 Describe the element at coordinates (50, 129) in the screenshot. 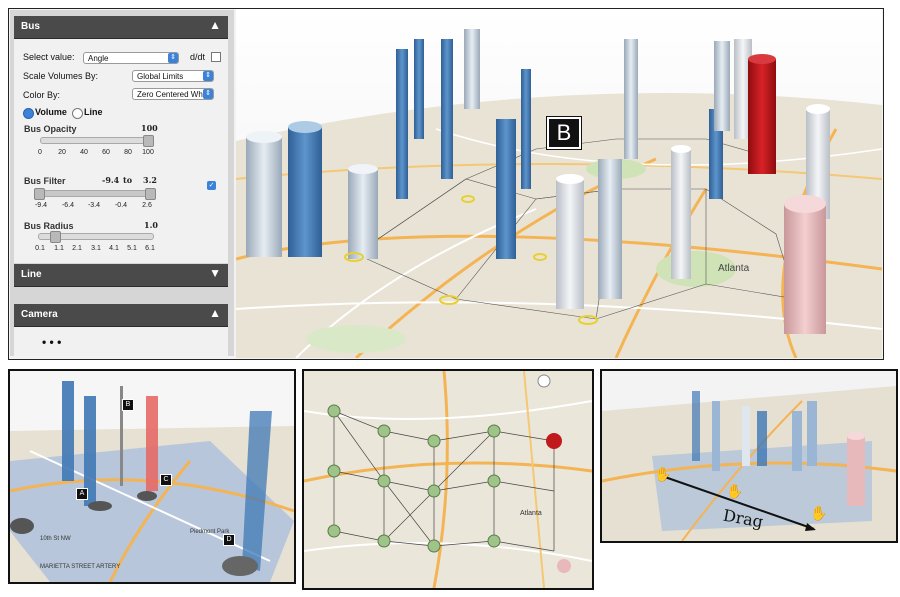

I see `bus-opacity-label: Bus Opacity` at that location.